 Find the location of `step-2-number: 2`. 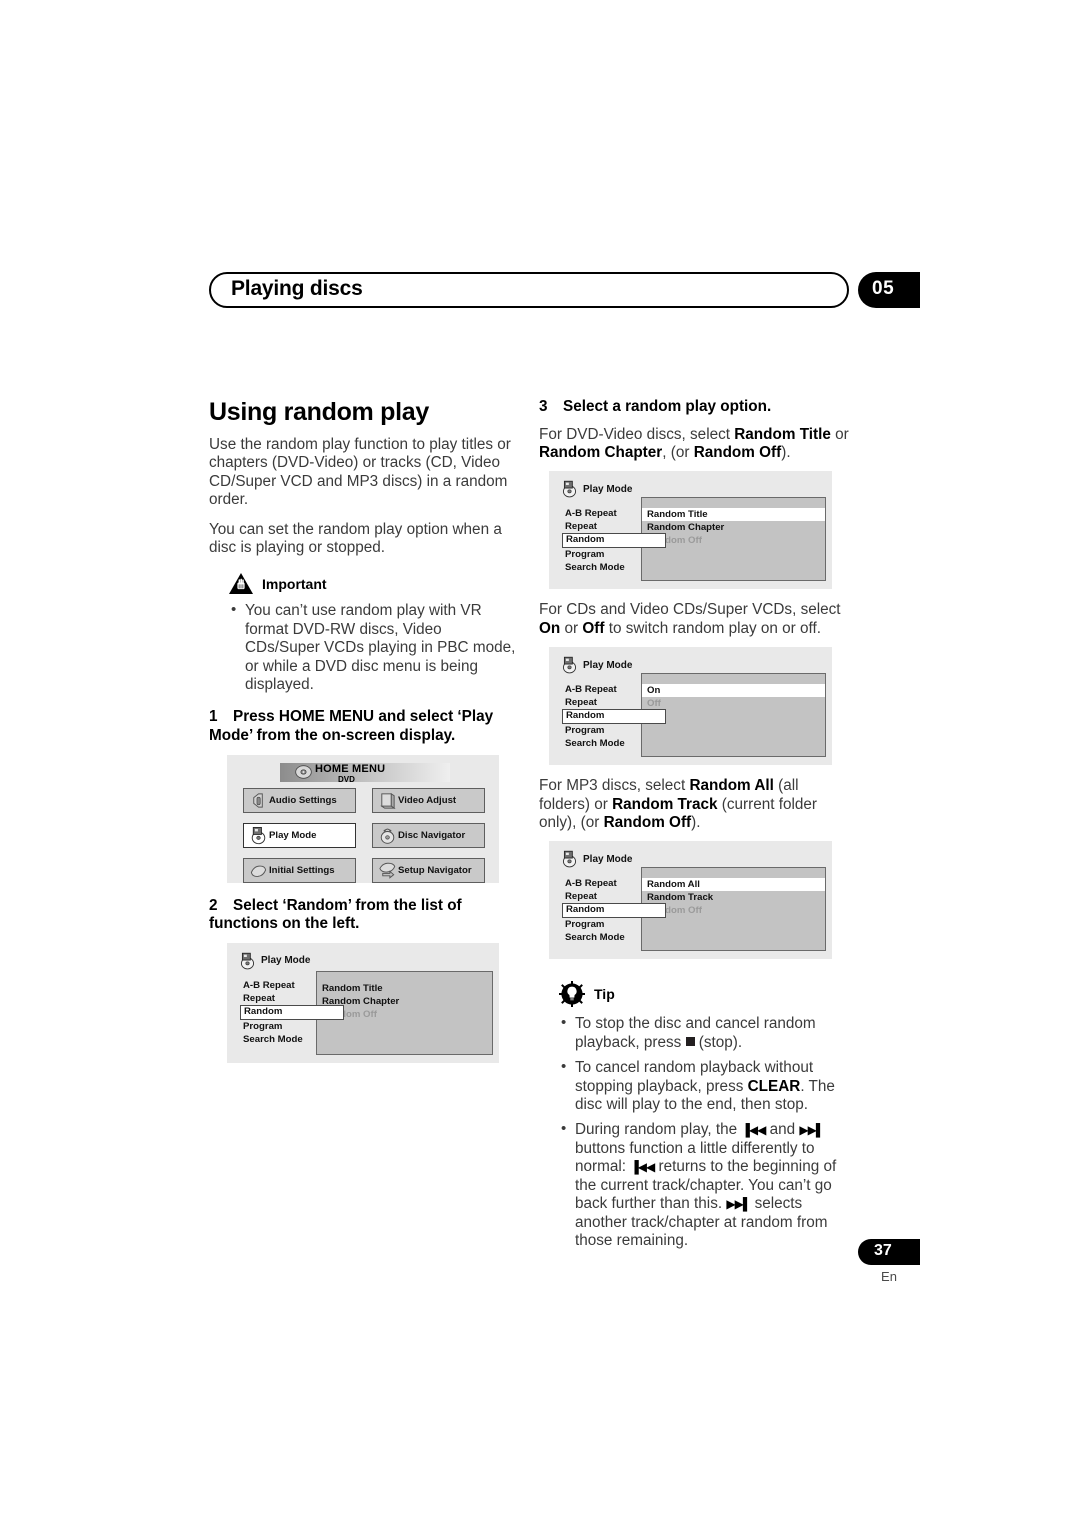

step-2-number: 2 is located at coordinates (213, 905).